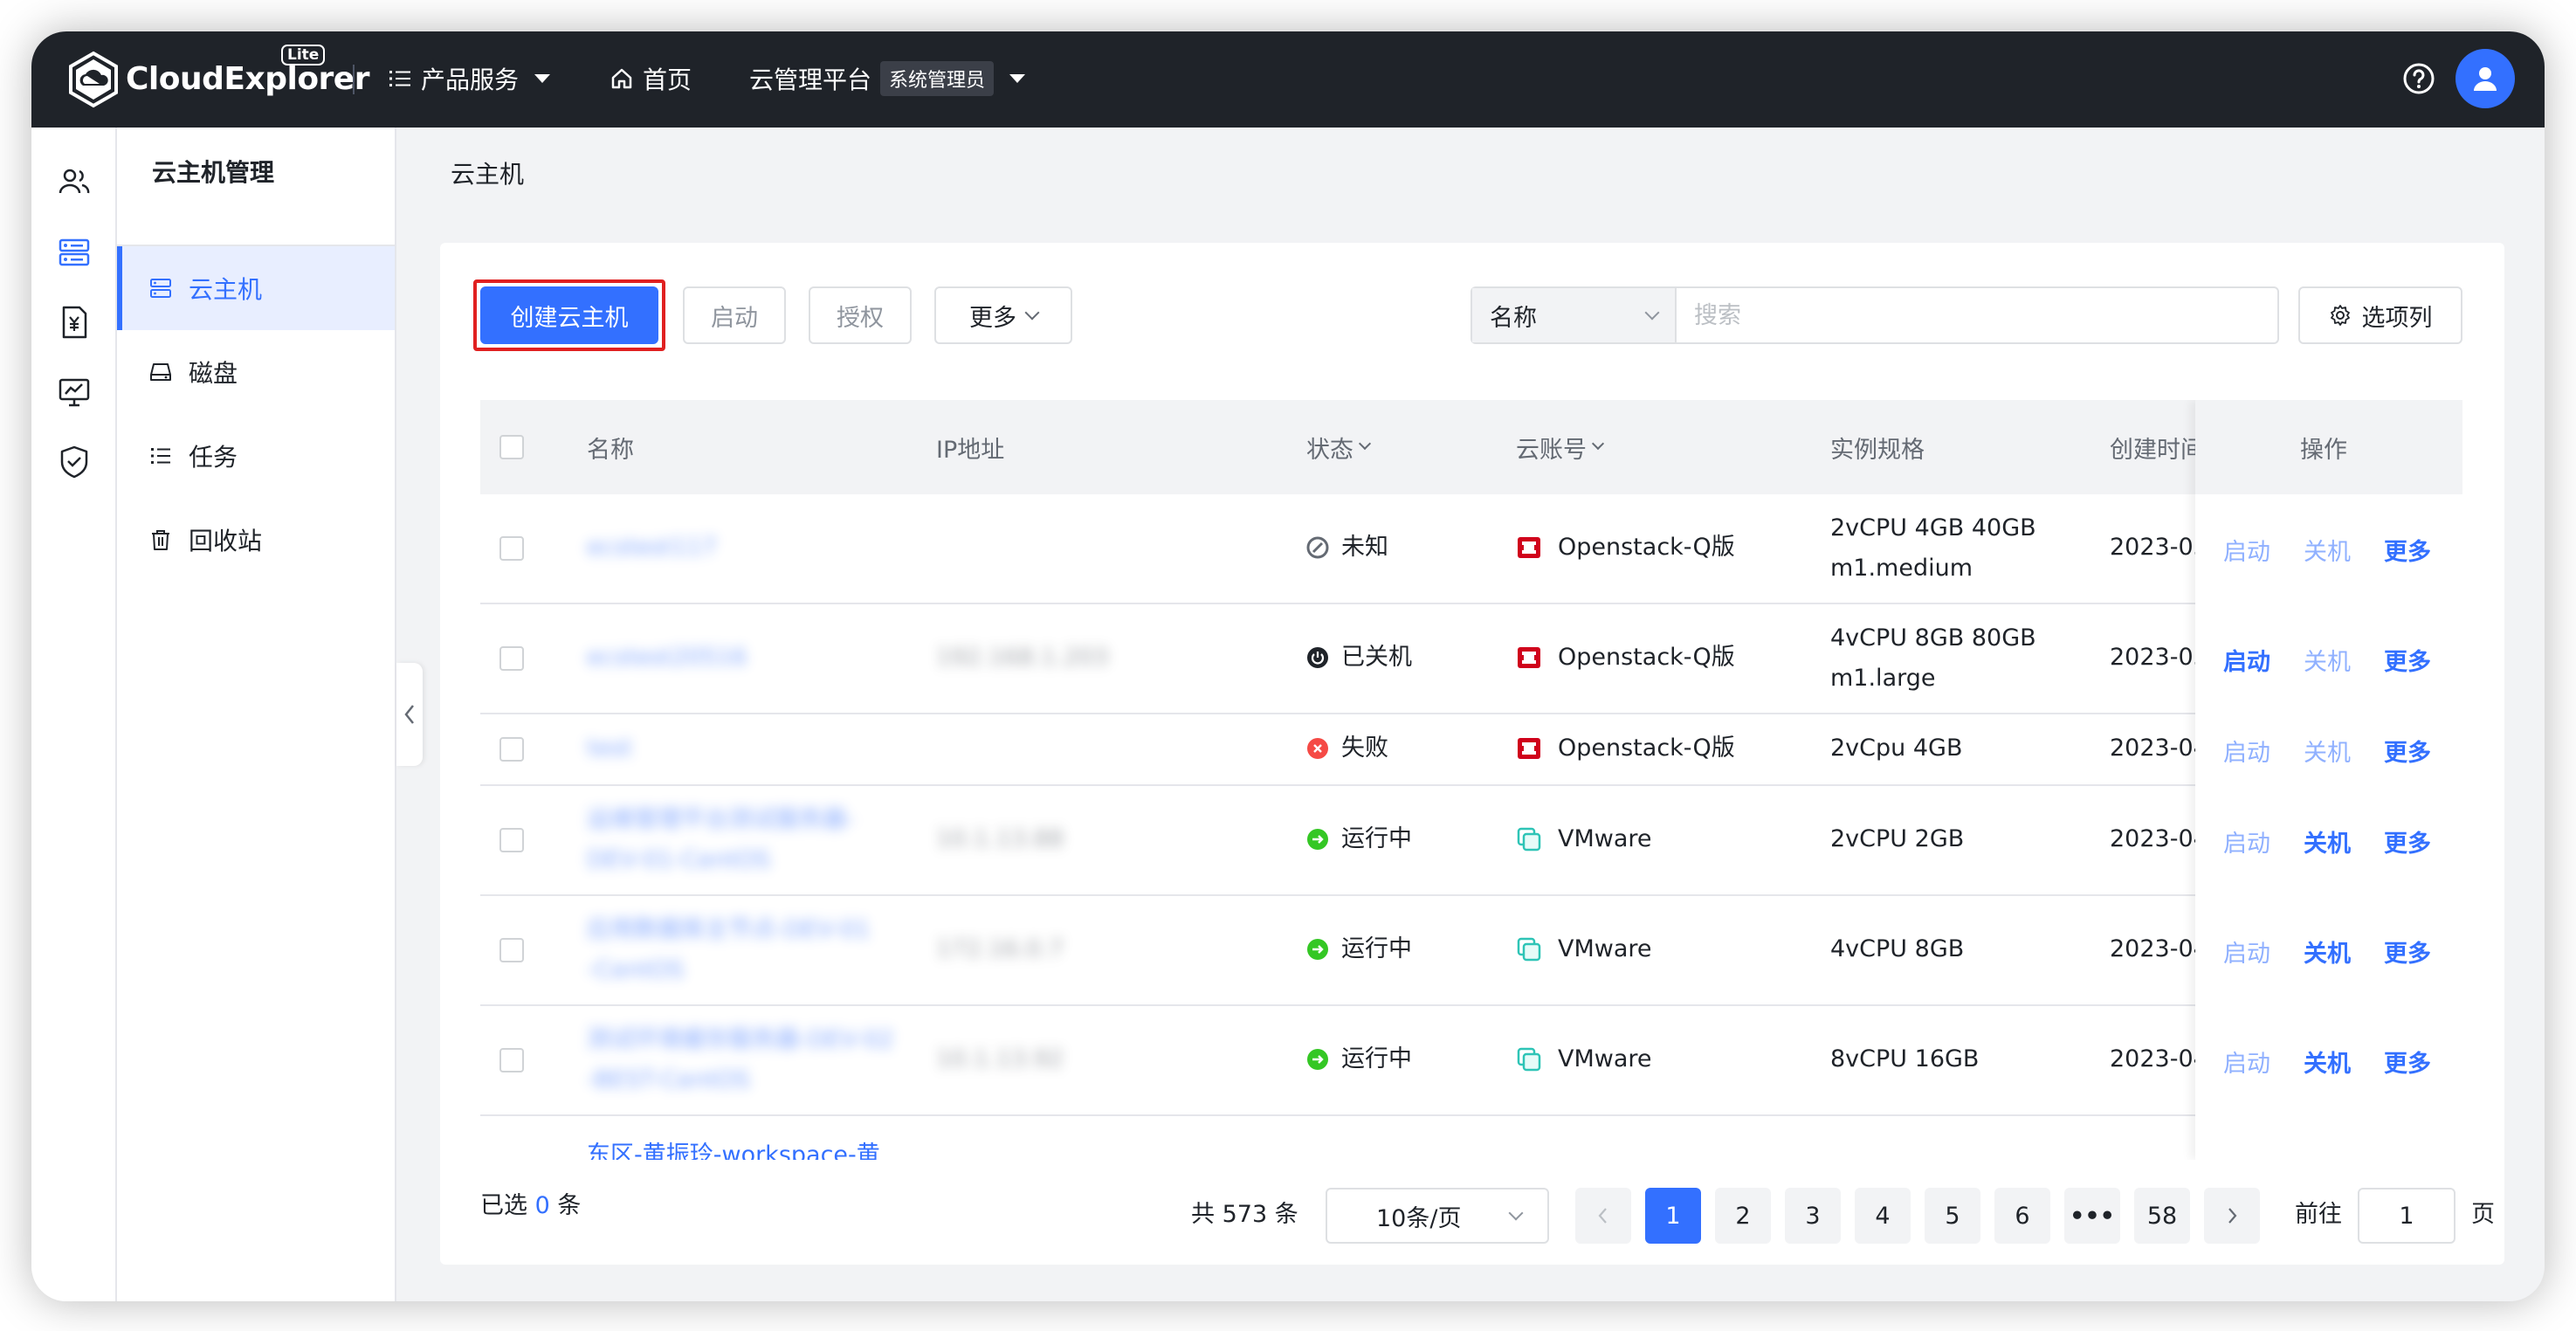 The image size is (2576, 1331). I want to click on products-menu: 产品服务, so click(469, 79).